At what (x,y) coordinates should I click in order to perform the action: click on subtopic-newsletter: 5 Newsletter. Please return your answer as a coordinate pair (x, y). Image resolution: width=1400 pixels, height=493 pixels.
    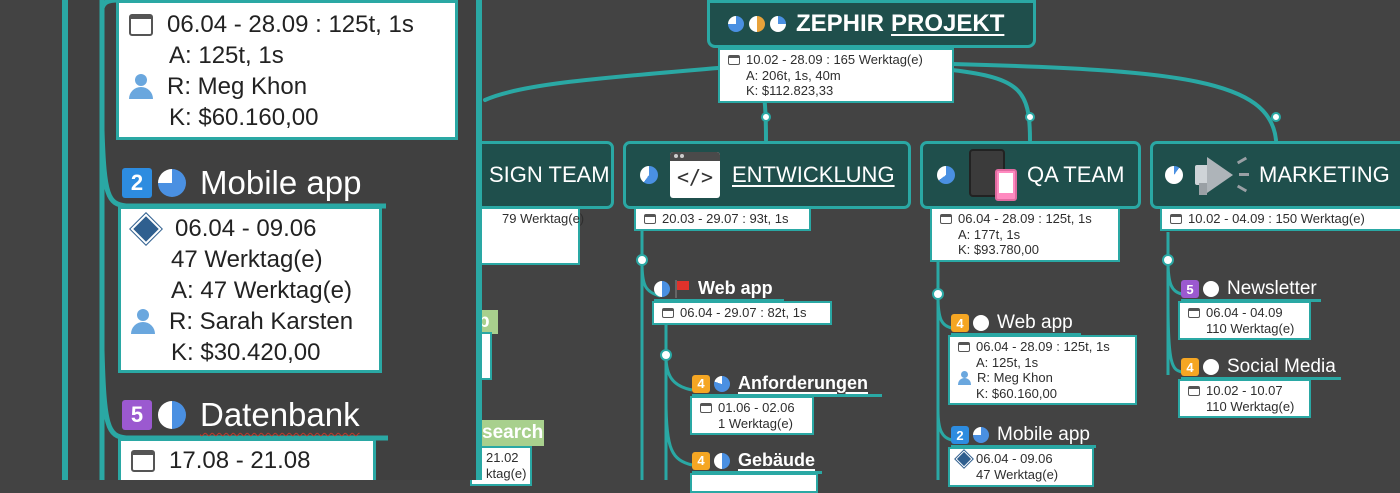
    Looking at the image, I should click on (1249, 289).